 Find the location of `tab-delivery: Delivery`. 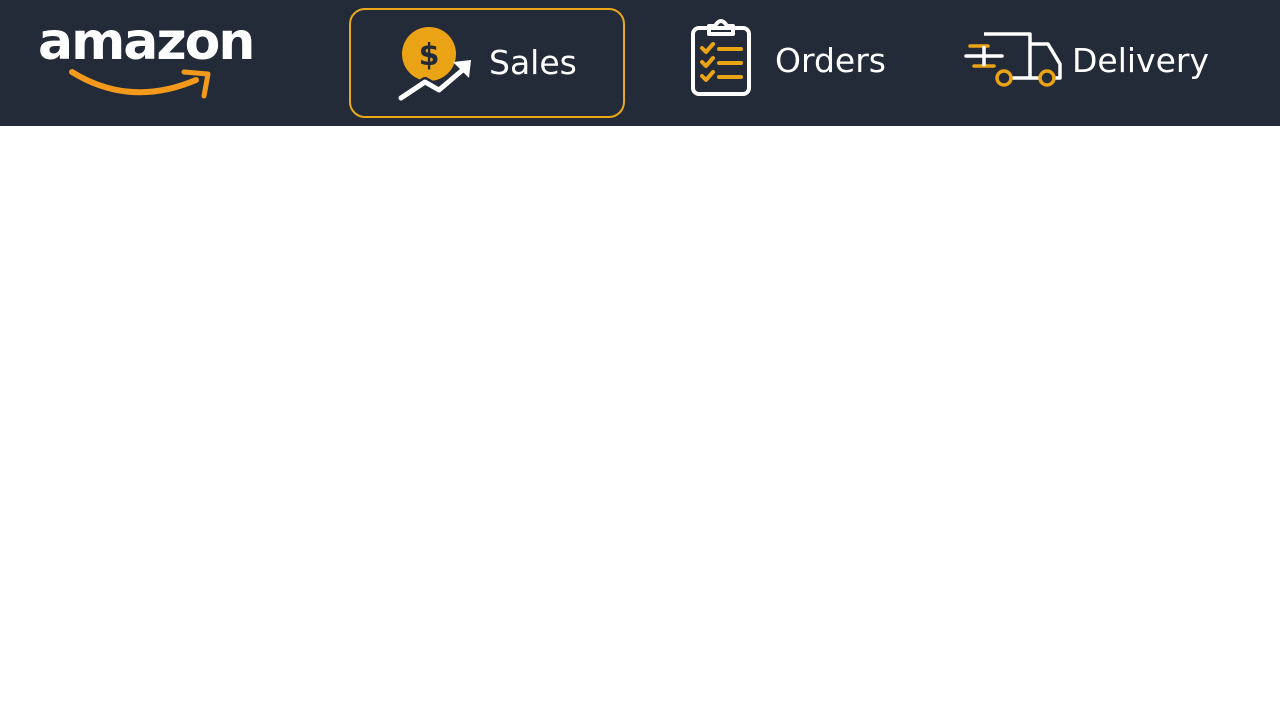

tab-delivery: Delivery is located at coordinates (1085, 63).